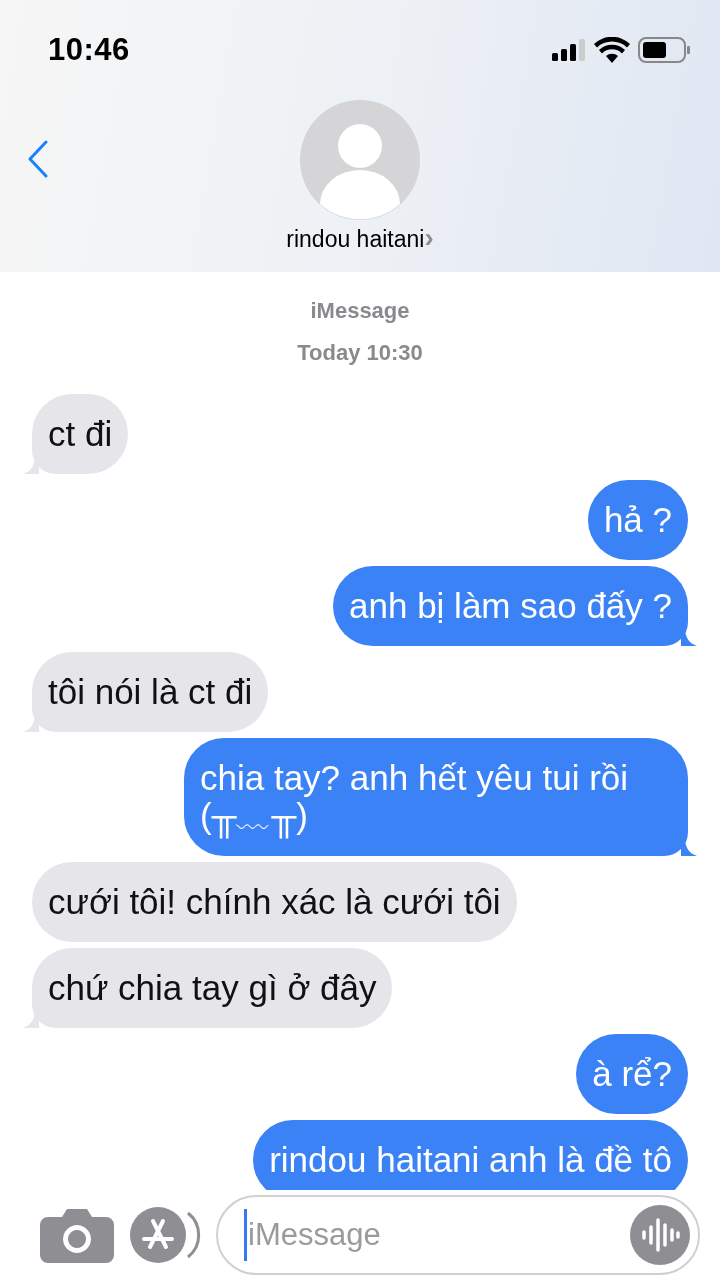  I want to click on message-bubble: à rể?, so click(632, 1074).